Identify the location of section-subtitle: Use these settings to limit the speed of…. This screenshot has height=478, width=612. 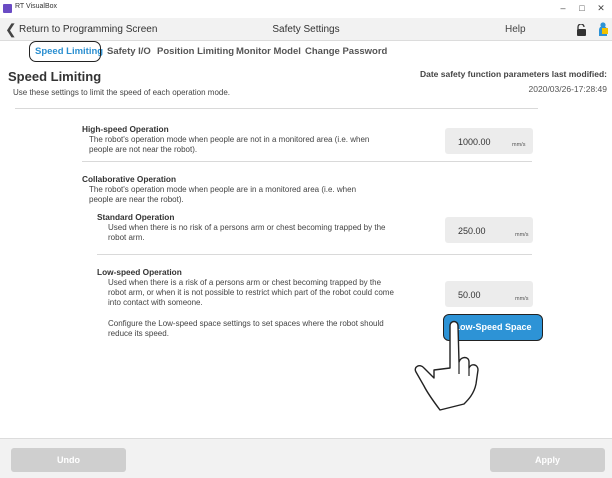
(122, 92).